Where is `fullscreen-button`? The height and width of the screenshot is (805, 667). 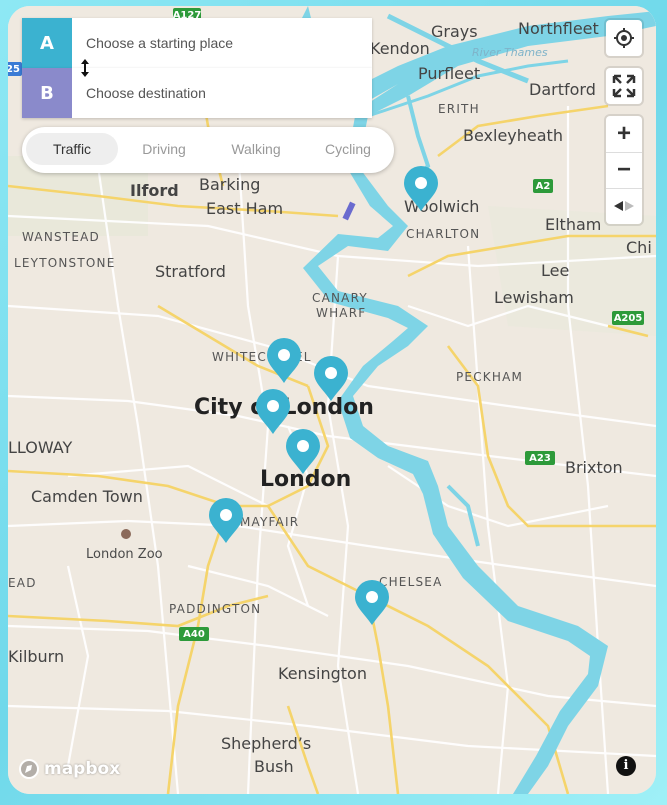 fullscreen-button is located at coordinates (624, 86).